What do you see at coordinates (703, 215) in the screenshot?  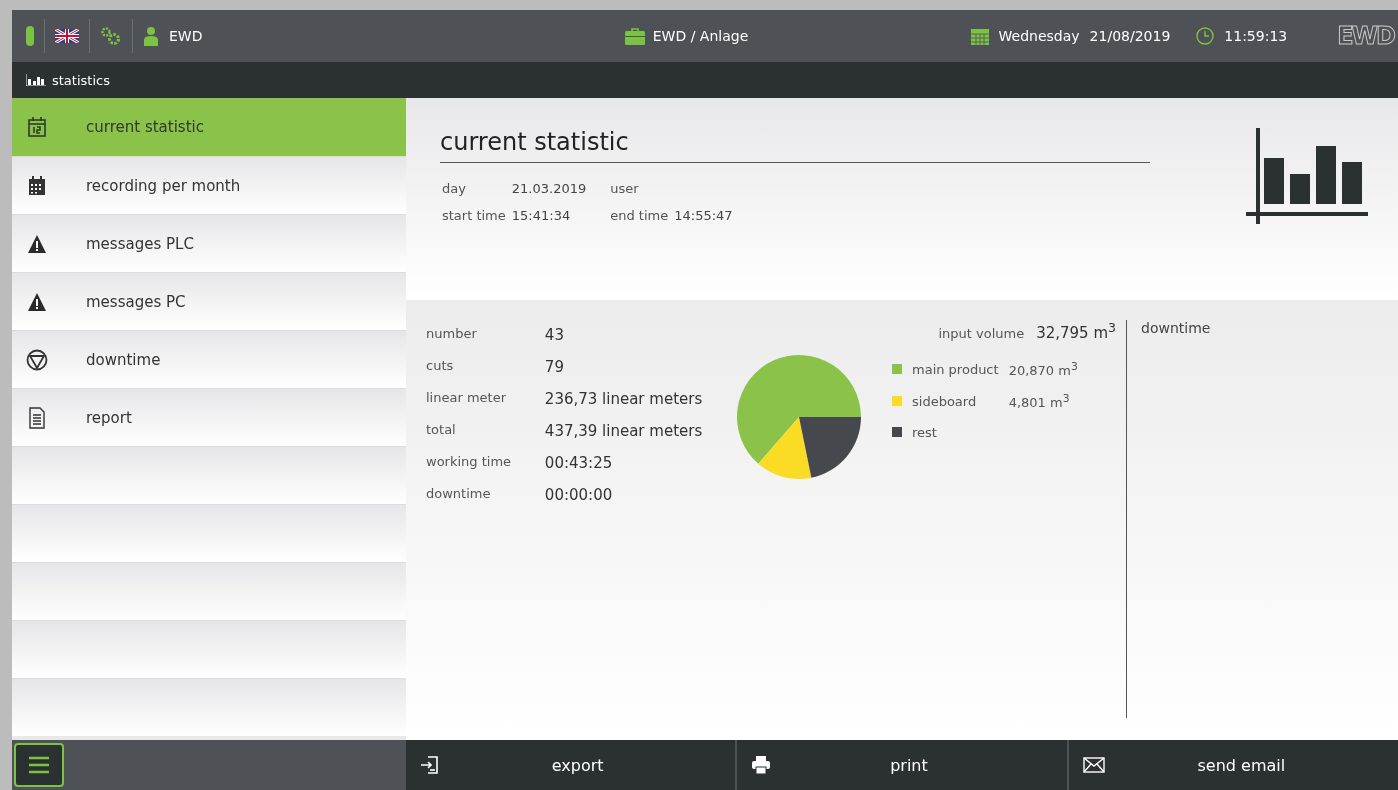 I see `field-value: 14:55:47` at bounding box center [703, 215].